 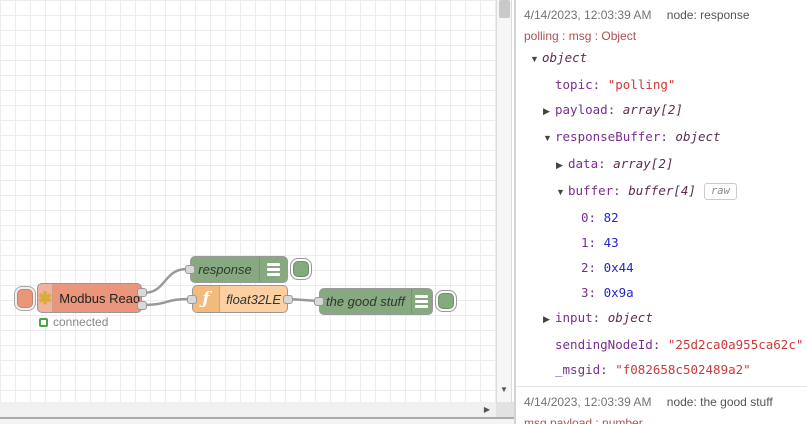 What do you see at coordinates (301, 269) in the screenshot?
I see `debug-toggle-button-response` at bounding box center [301, 269].